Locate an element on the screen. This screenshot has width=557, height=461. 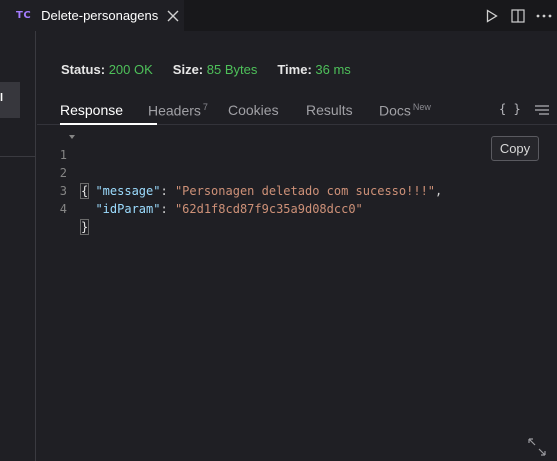
menu-icon is located at coordinates (542, 111).